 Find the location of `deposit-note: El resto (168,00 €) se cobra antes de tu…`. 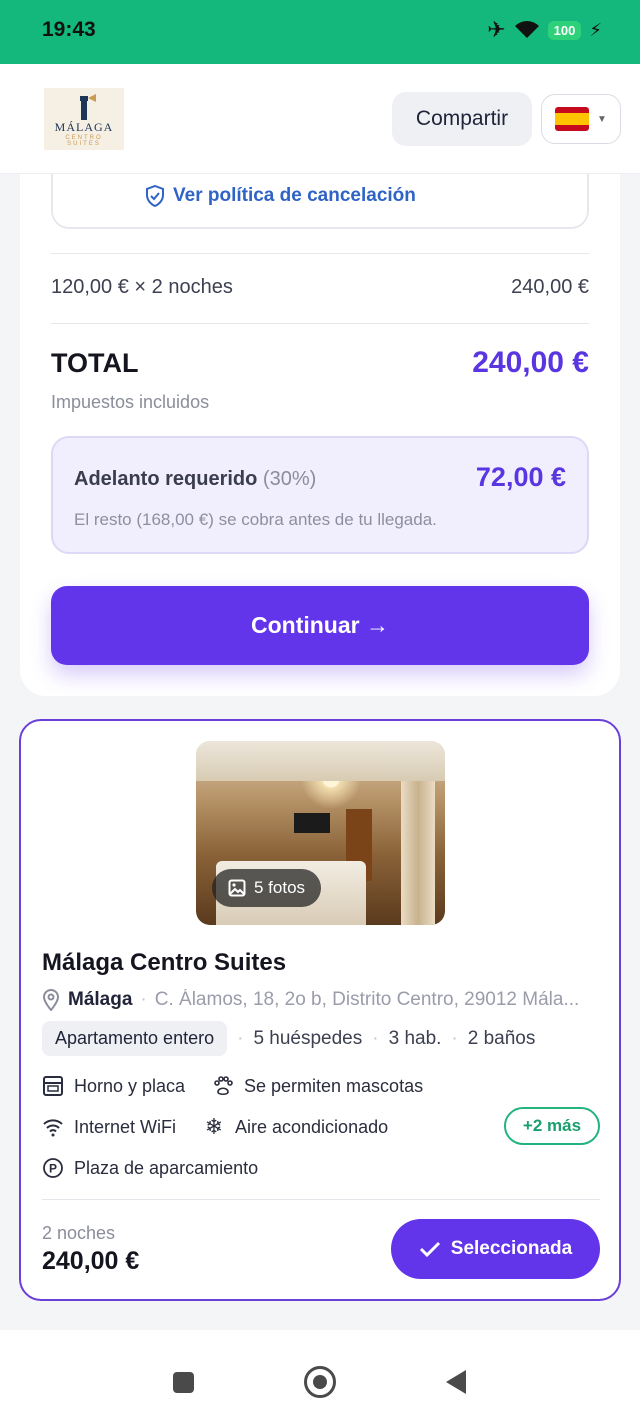

deposit-note: El resto (168,00 €) se cobra antes de tu… is located at coordinates (255, 519).